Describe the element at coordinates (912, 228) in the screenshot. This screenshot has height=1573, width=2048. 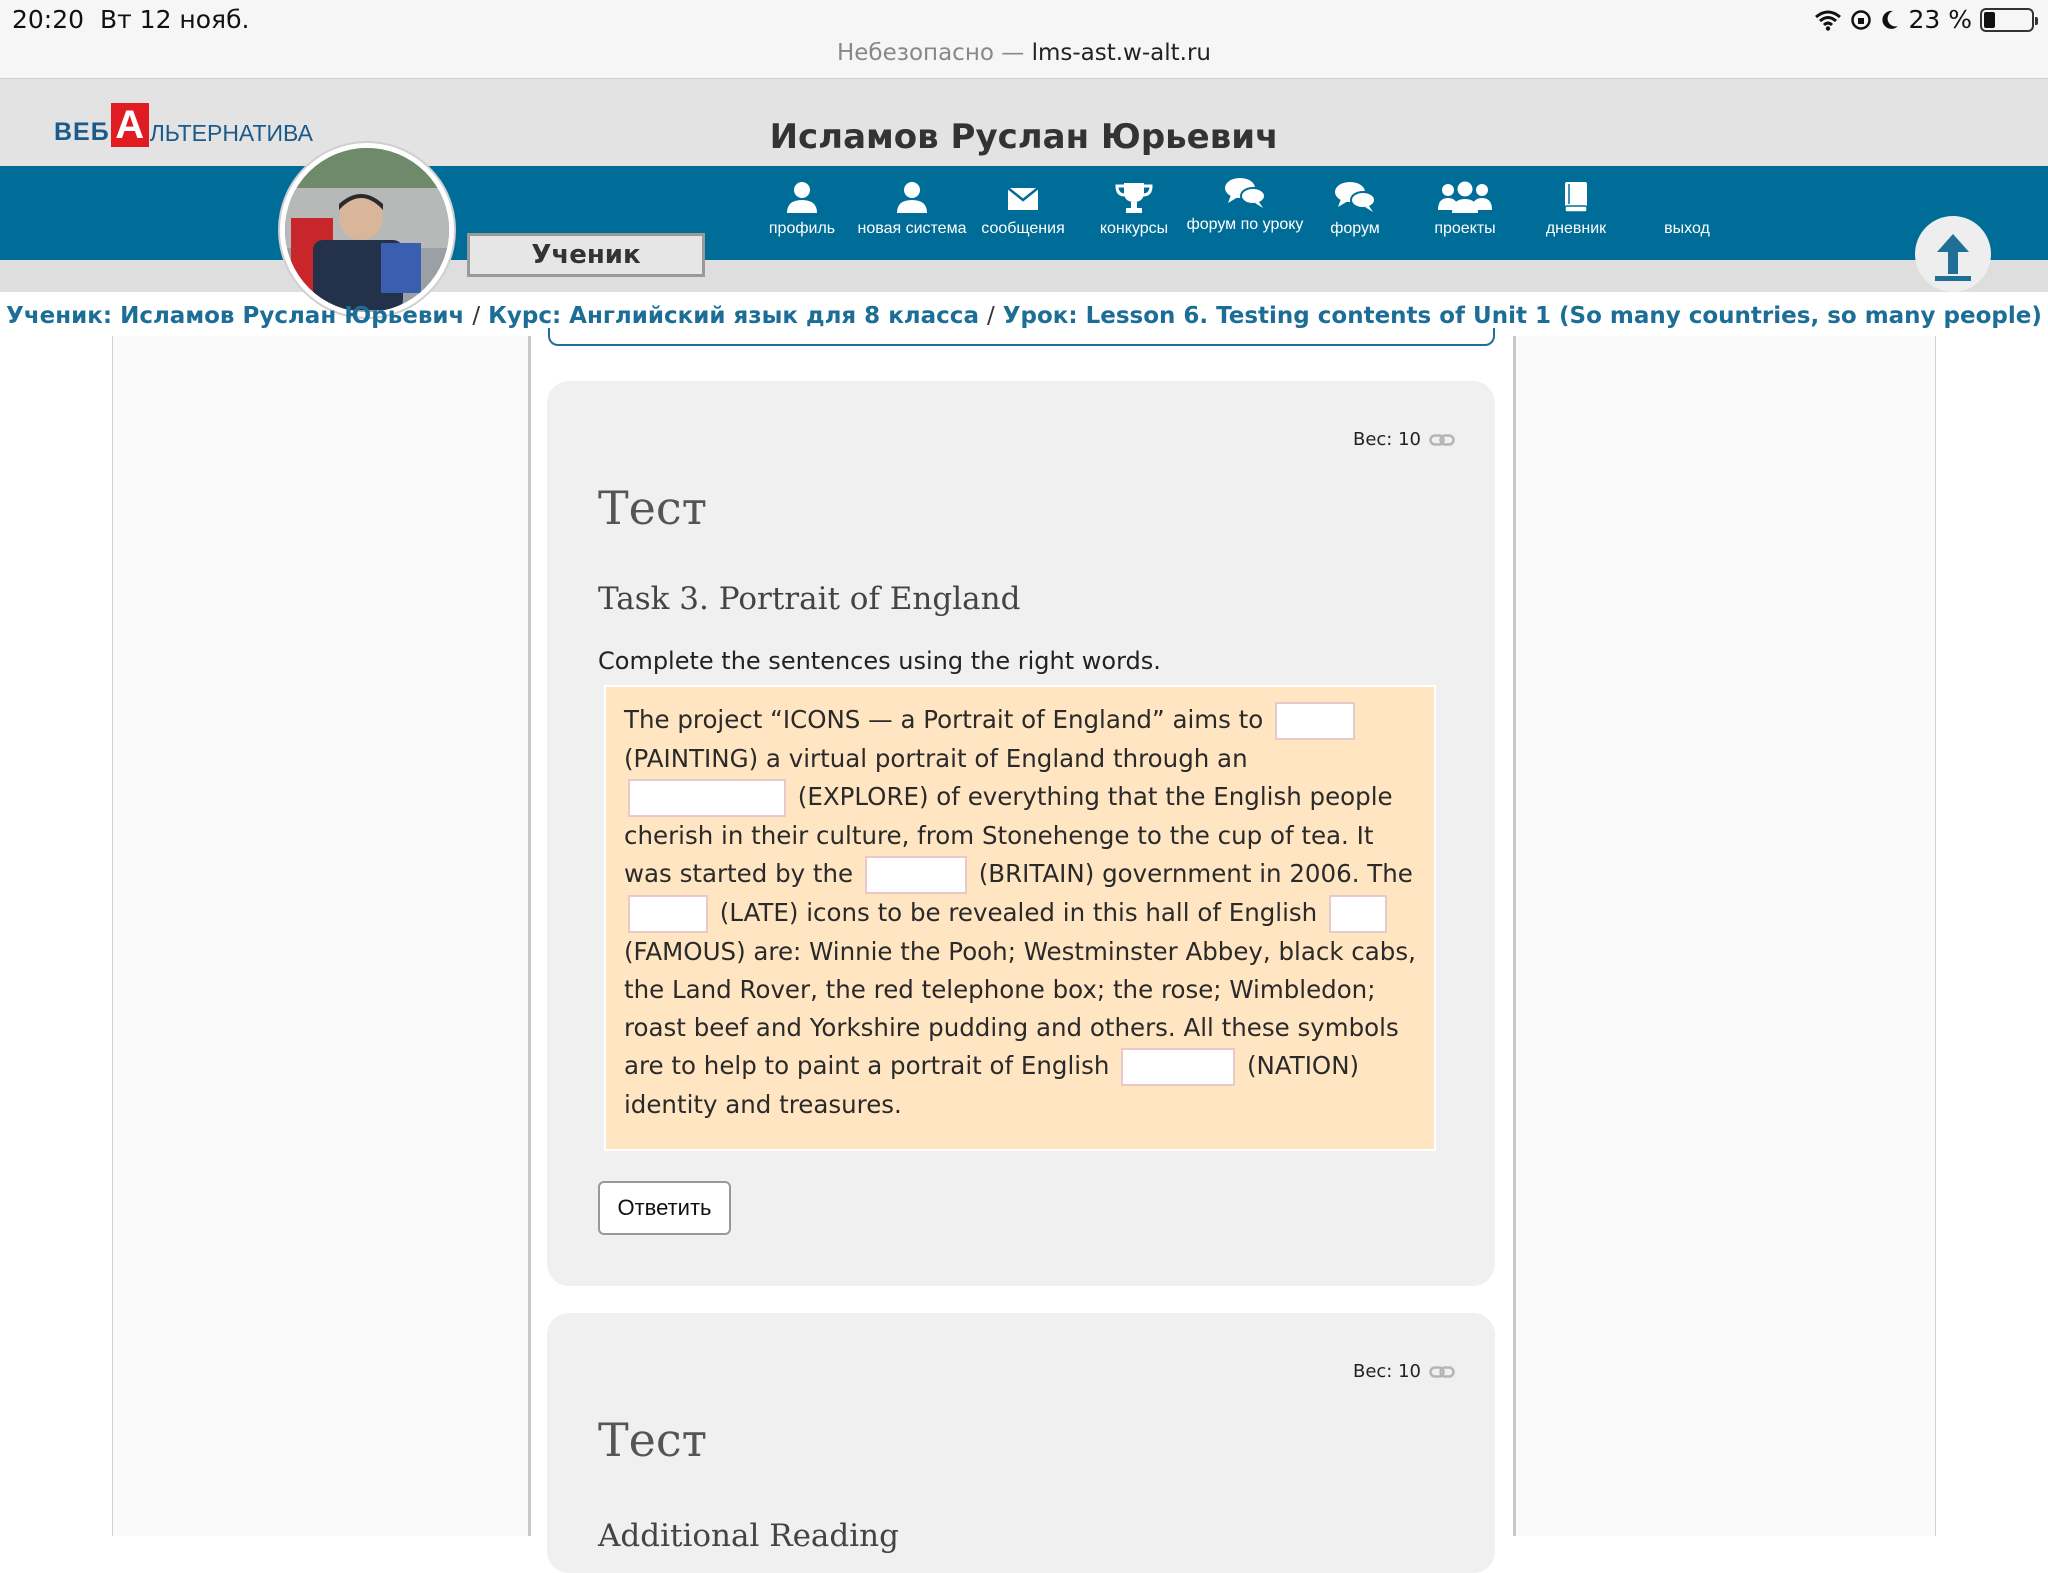
I see `nav-label: новая система` at that location.